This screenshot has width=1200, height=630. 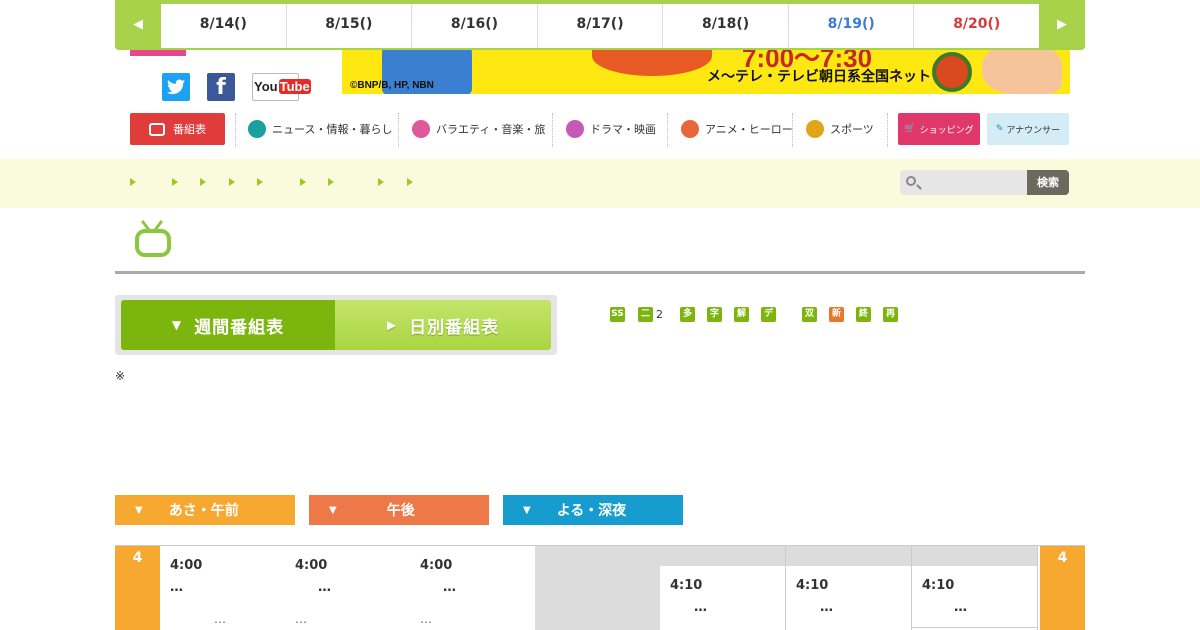 What do you see at coordinates (224, 26) in the screenshot?
I see `date-tab: 8/14()` at bounding box center [224, 26].